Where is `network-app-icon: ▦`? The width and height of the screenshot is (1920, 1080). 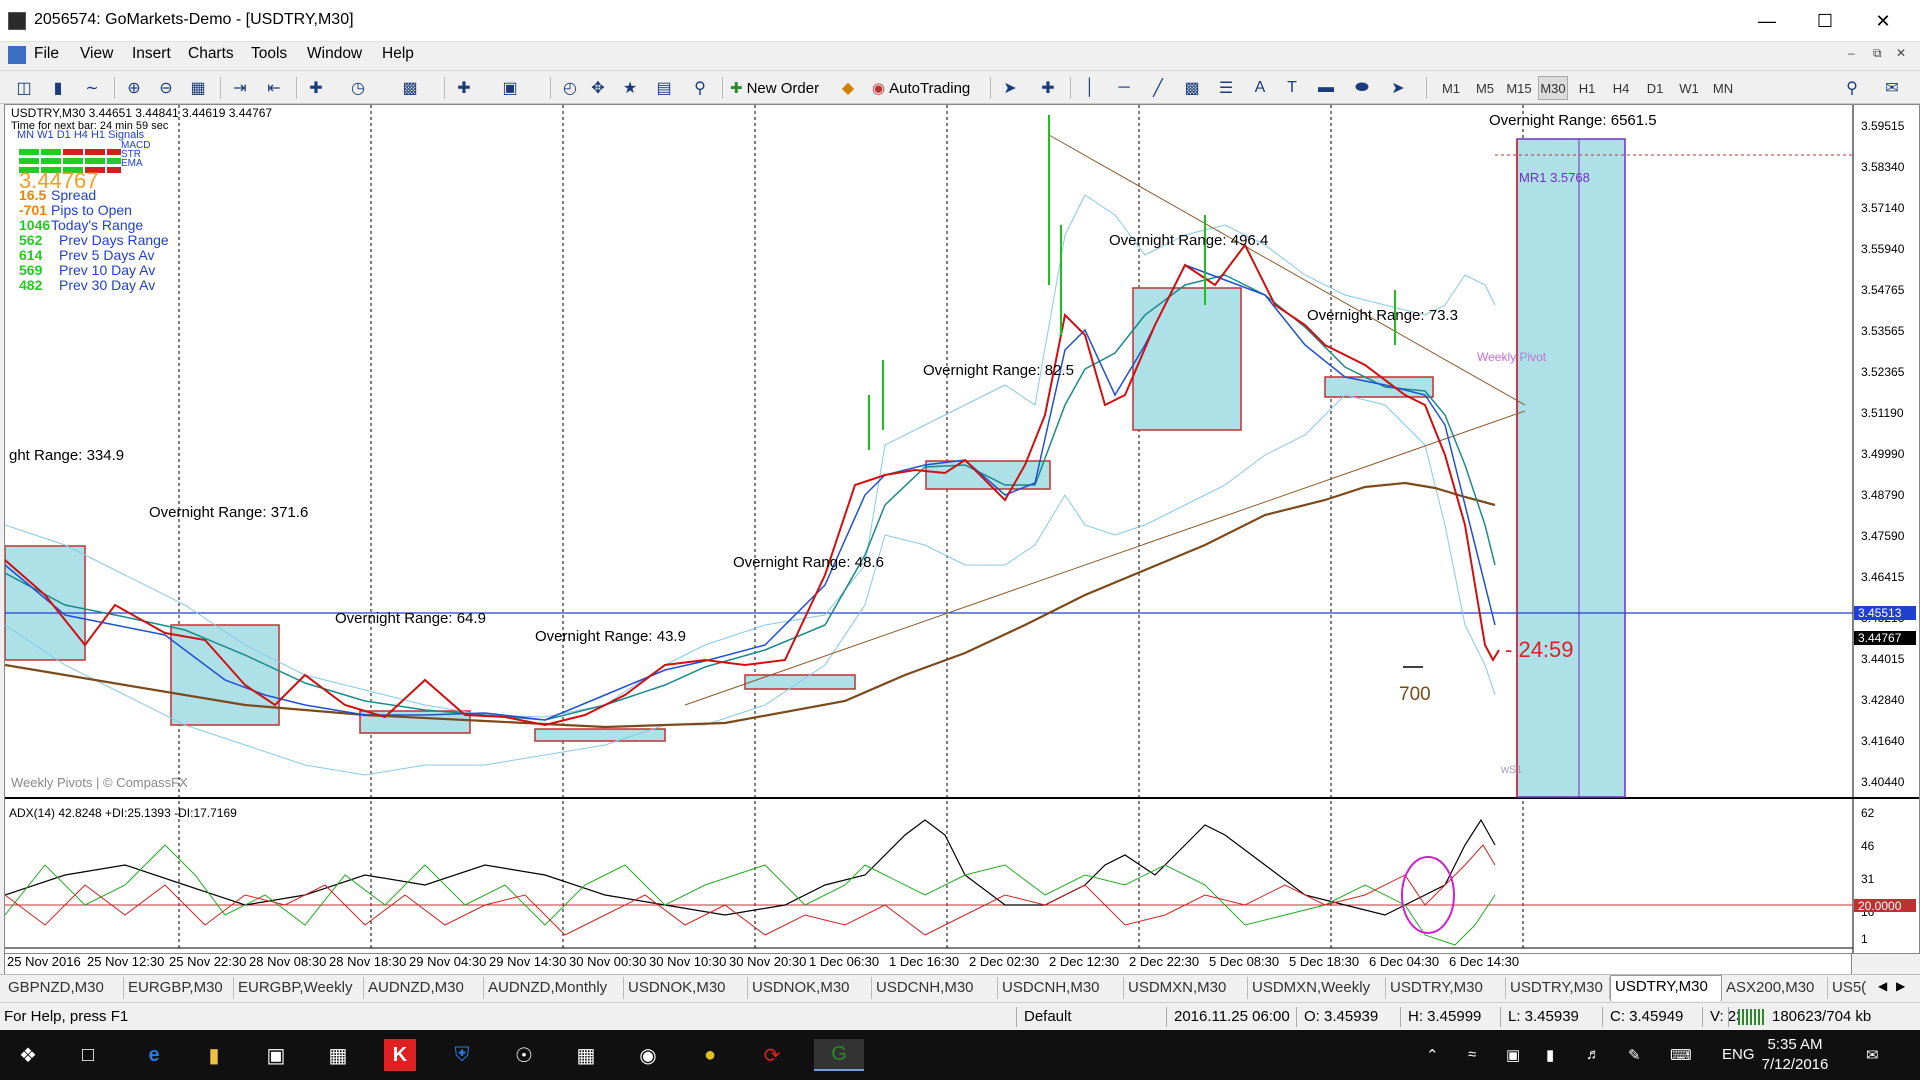 network-app-icon: ▦ is located at coordinates (586, 1055).